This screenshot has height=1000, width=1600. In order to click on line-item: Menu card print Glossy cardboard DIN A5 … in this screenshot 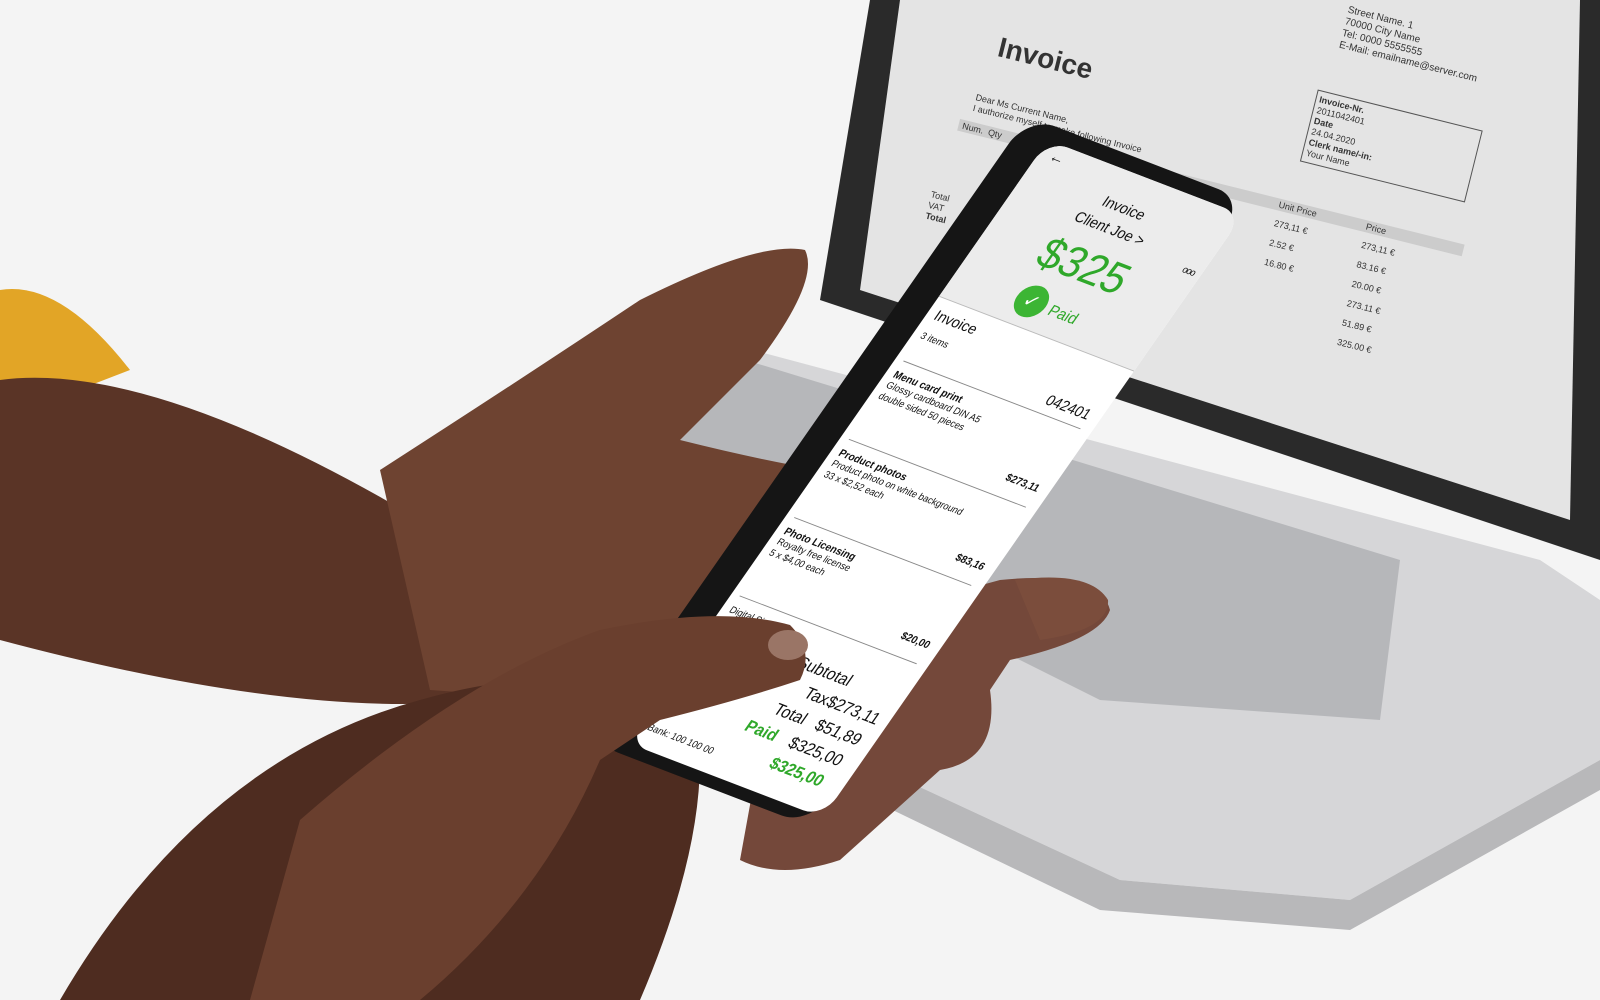, I will do `click(975, 431)`.